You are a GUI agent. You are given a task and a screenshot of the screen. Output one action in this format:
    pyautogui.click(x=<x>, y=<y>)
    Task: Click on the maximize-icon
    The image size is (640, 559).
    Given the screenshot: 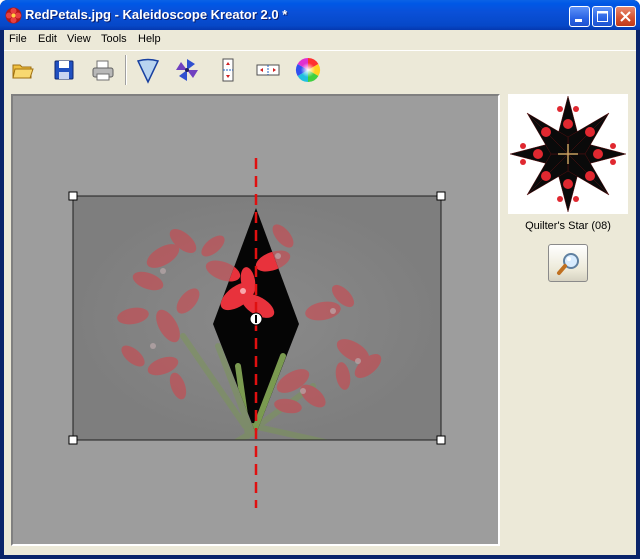 What is the action you would take?
    pyautogui.click(x=602, y=16)
    